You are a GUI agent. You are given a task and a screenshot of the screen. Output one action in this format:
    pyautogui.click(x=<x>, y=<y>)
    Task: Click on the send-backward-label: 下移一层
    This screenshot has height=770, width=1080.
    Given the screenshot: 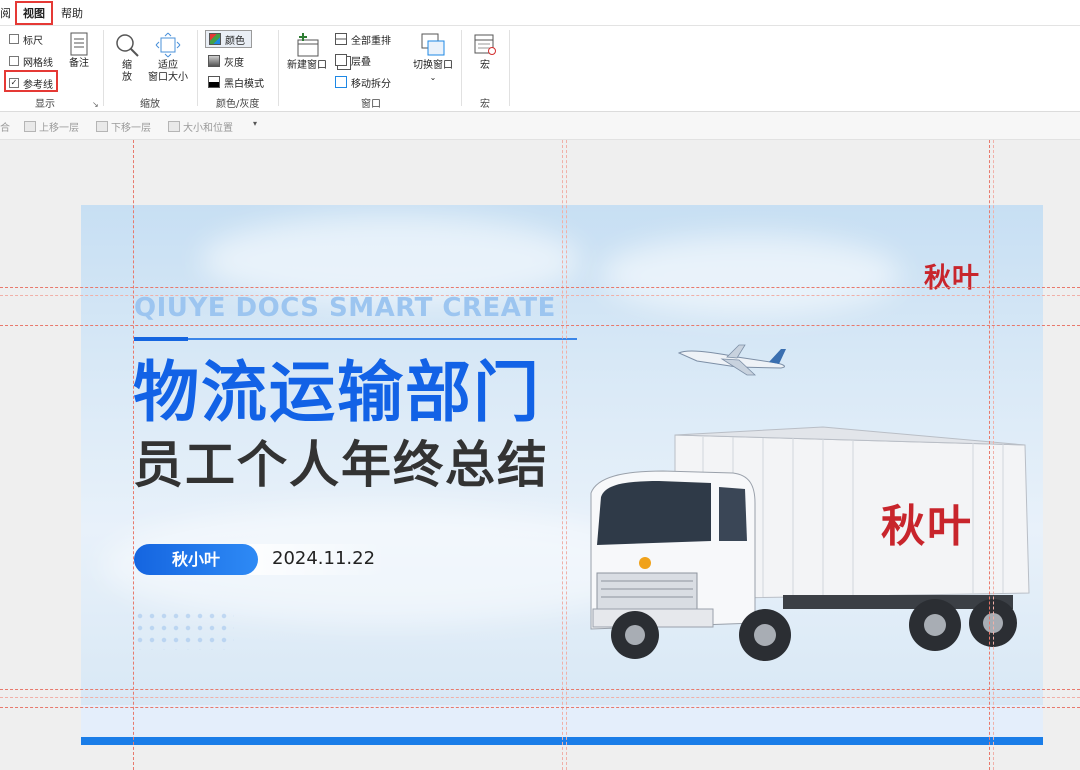 What is the action you would take?
    pyautogui.click(x=131, y=128)
    